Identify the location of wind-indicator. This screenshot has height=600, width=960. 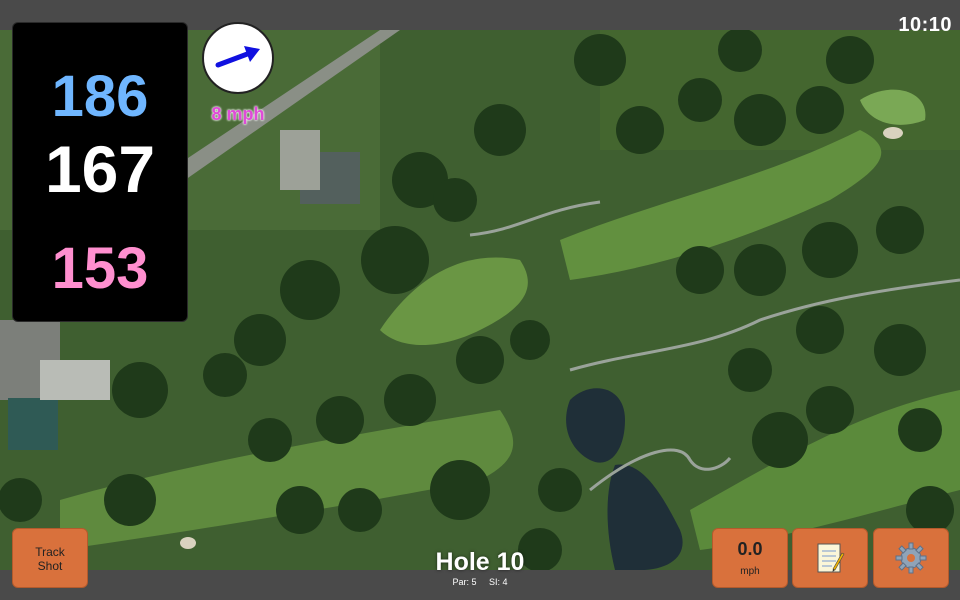
(238, 58).